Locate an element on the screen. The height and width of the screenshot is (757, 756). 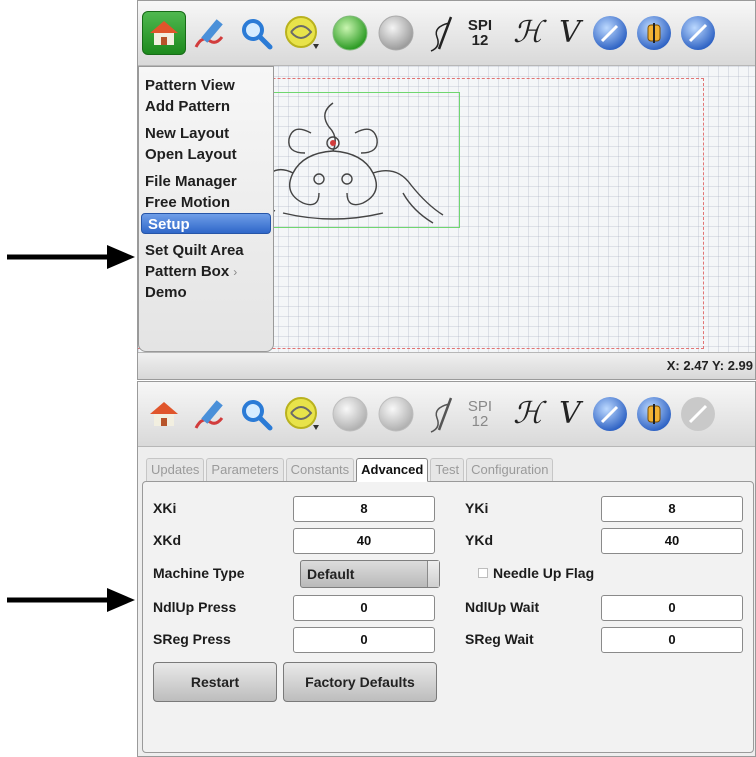
menu-item-pattern-view: Pattern View is located at coordinates (206, 85).